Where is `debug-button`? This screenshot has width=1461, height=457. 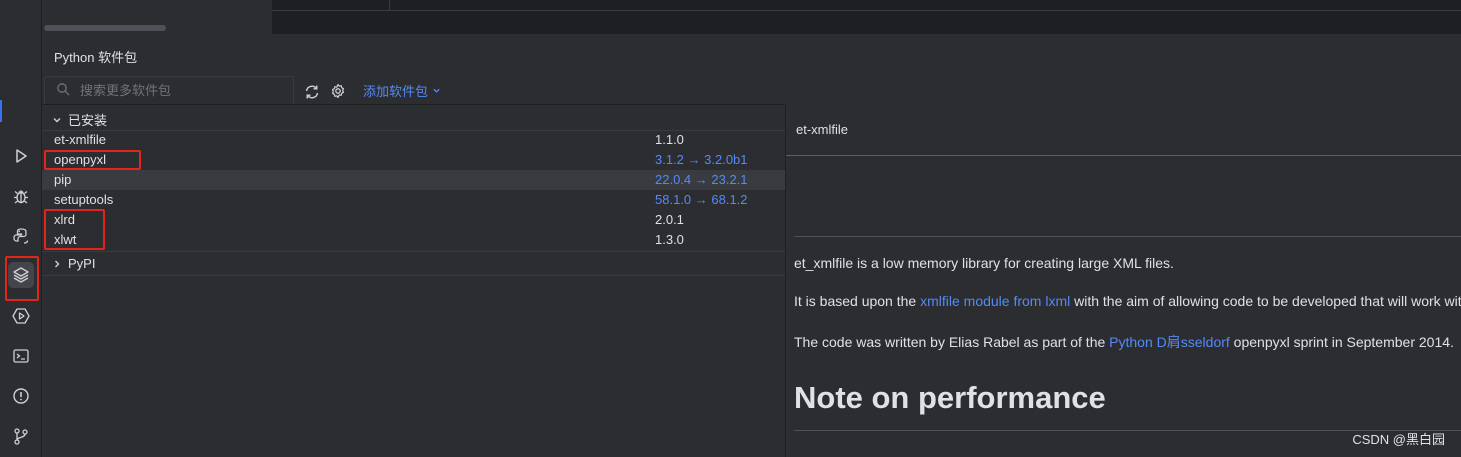 debug-button is located at coordinates (21, 196).